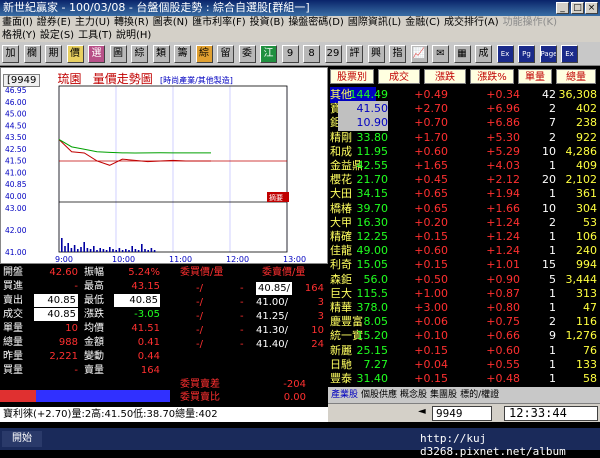  What do you see at coordinates (576, 76) in the screenshot?
I see `column-header: 總量` at bounding box center [576, 76].